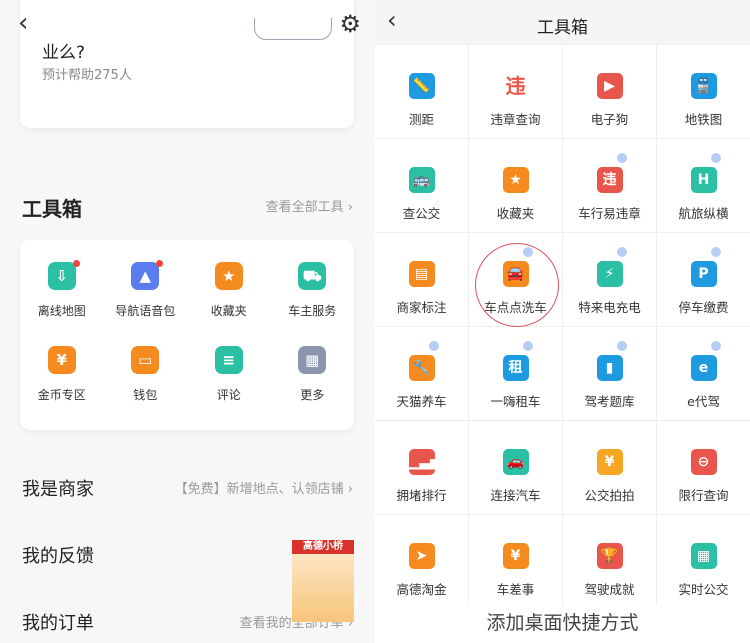  Describe the element at coordinates (515, 462) in the screenshot. I see `tool-icon: 🚗` at that location.